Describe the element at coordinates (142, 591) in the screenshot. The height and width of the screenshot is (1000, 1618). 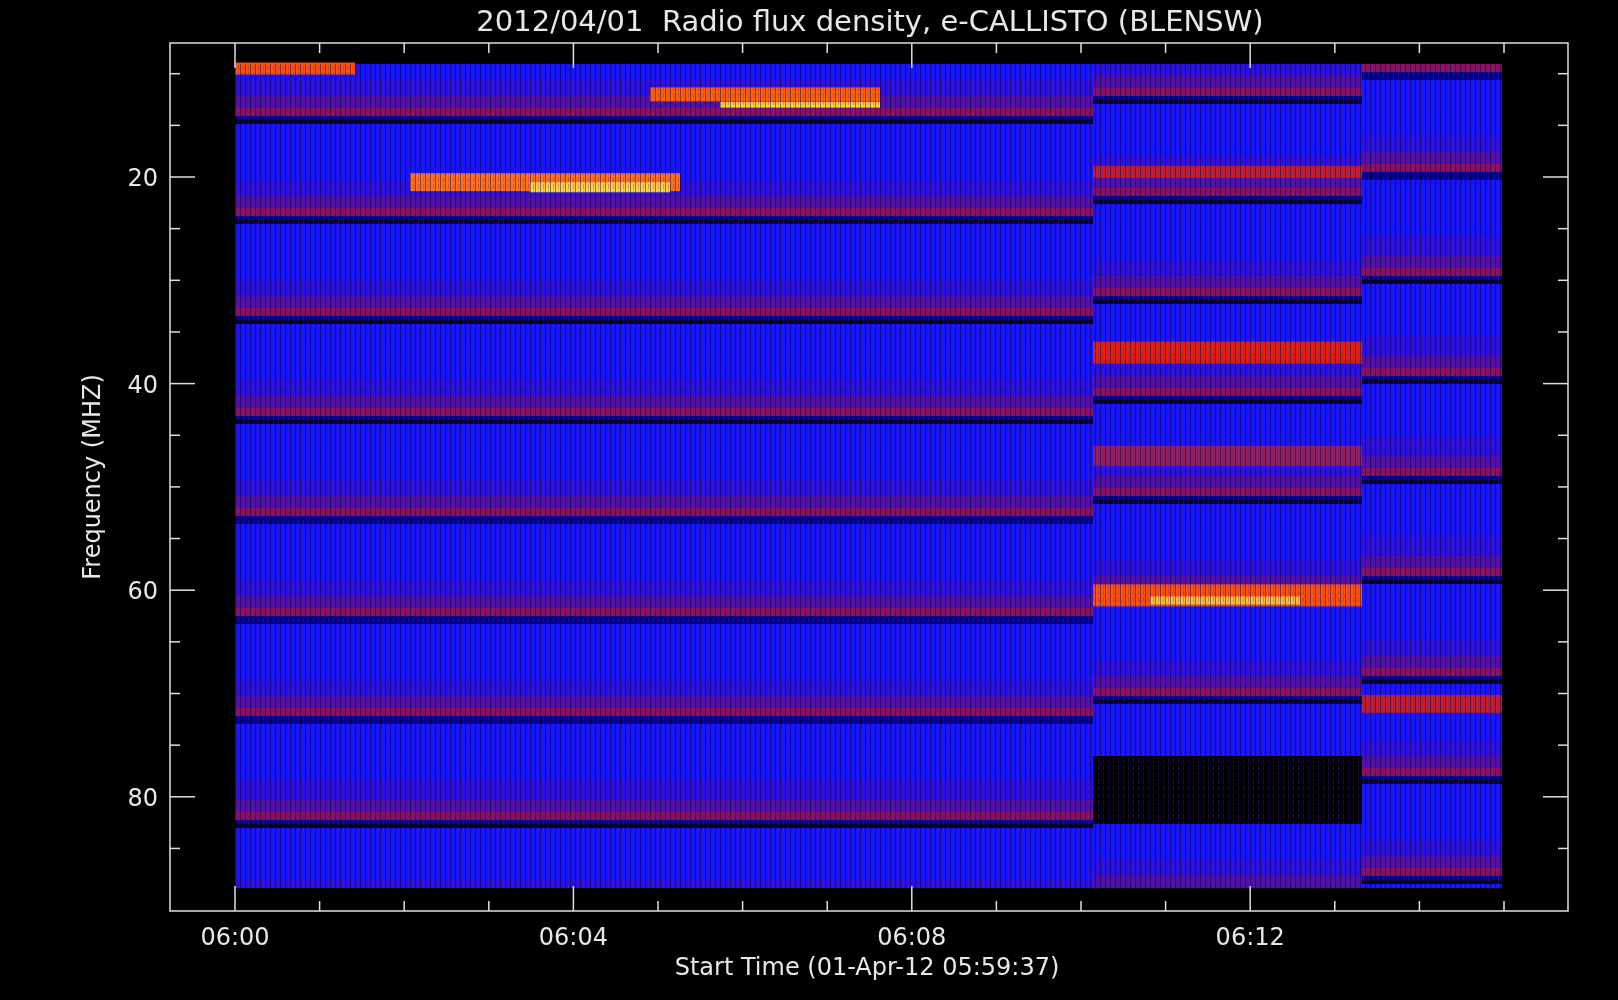
I see `y-tick-label: 60` at that location.